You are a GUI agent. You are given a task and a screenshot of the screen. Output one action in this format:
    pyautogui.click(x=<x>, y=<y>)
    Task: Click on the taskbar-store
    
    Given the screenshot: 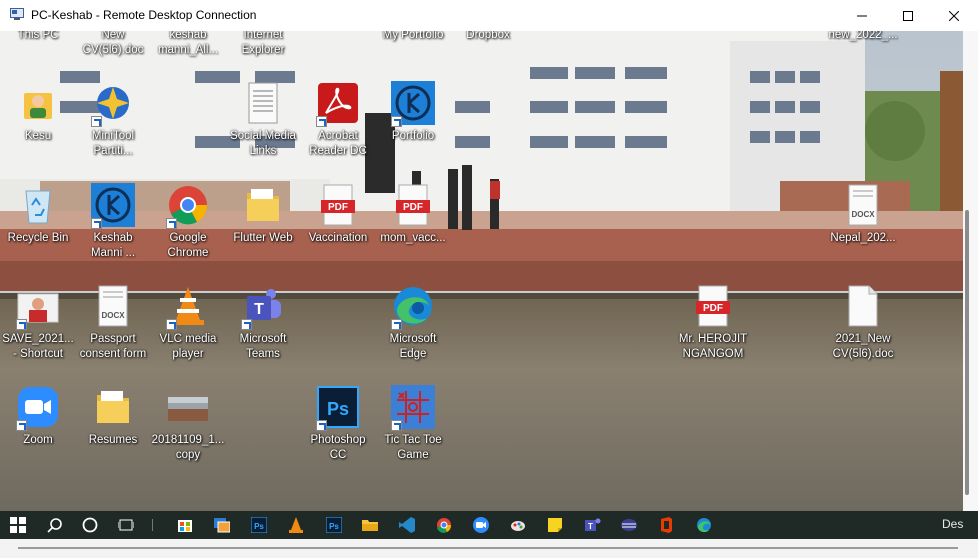 What is the action you would take?
    pyautogui.click(x=185, y=525)
    